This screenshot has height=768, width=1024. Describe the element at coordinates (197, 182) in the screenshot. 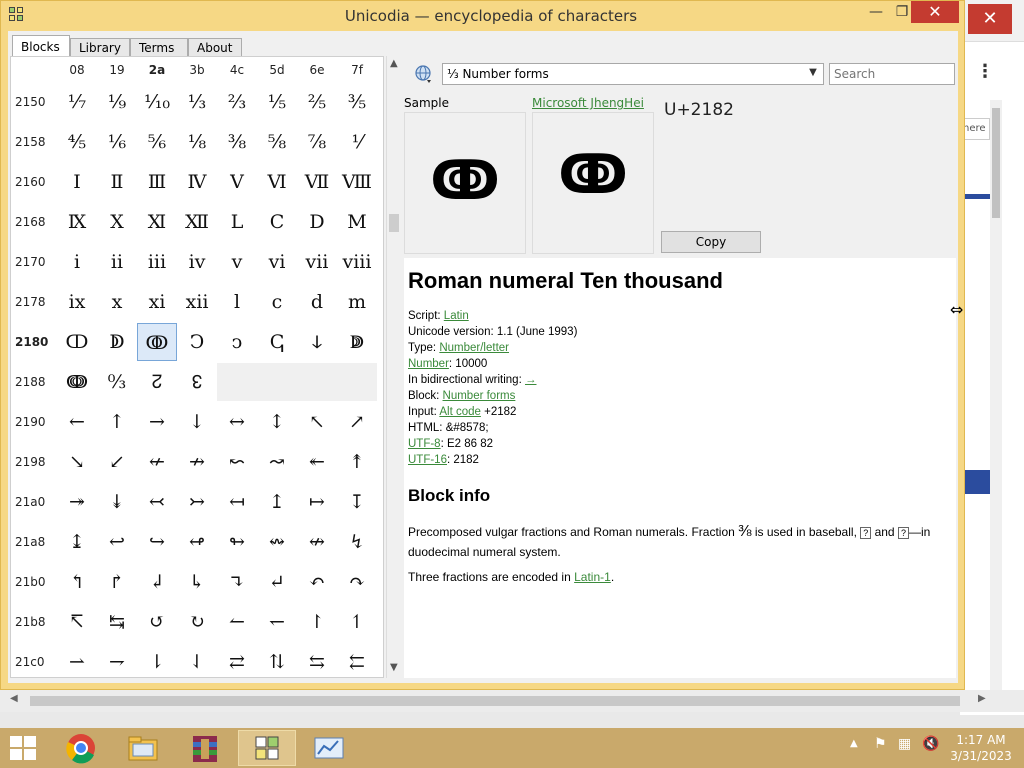

I see `grid-character-cell: Ⅳ` at that location.